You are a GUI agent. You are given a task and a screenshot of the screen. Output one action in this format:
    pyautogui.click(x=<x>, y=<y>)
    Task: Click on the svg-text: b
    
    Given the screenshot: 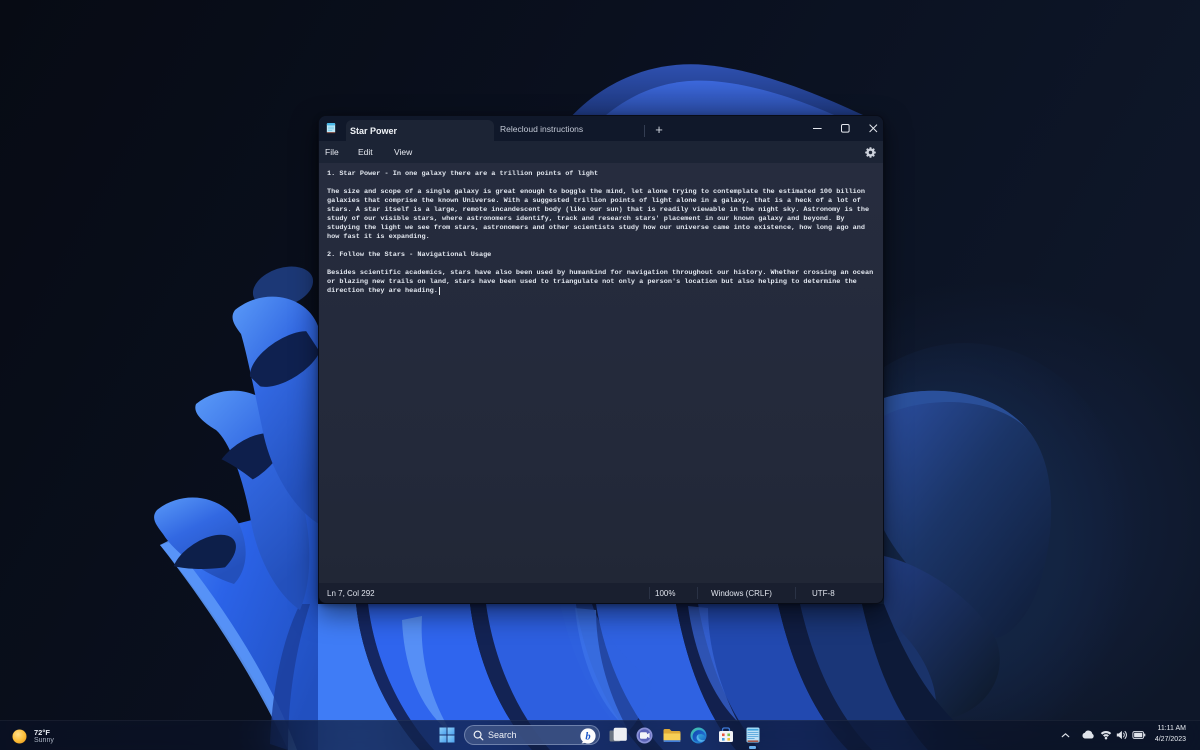 What is the action you would take?
    pyautogui.click(x=587, y=737)
    